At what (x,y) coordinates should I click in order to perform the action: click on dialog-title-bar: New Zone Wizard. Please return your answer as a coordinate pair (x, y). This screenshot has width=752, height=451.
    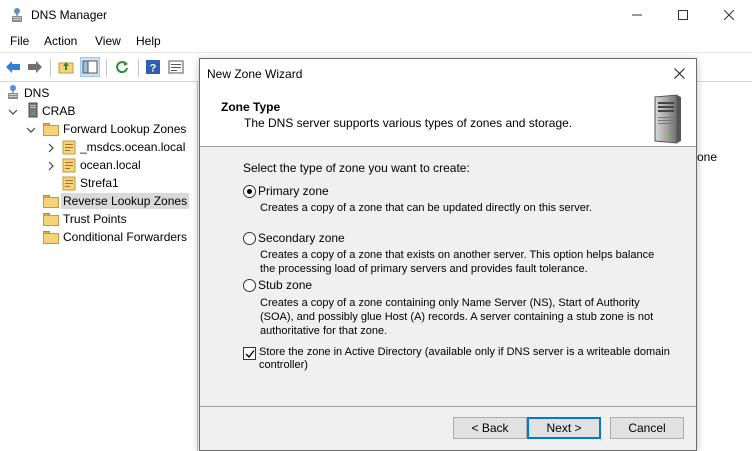
    Looking at the image, I should click on (448, 73).